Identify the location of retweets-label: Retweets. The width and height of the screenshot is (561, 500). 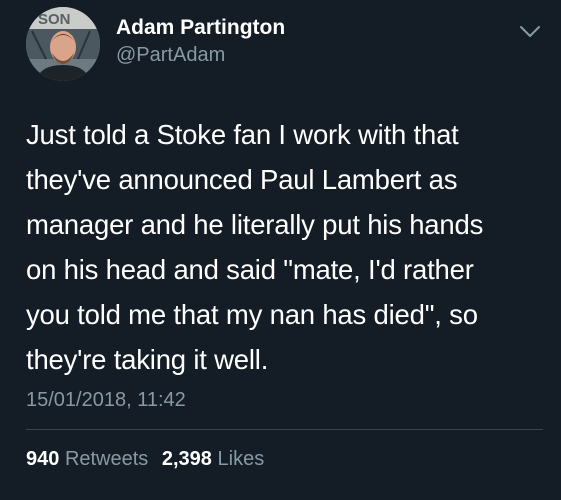
(106, 459).